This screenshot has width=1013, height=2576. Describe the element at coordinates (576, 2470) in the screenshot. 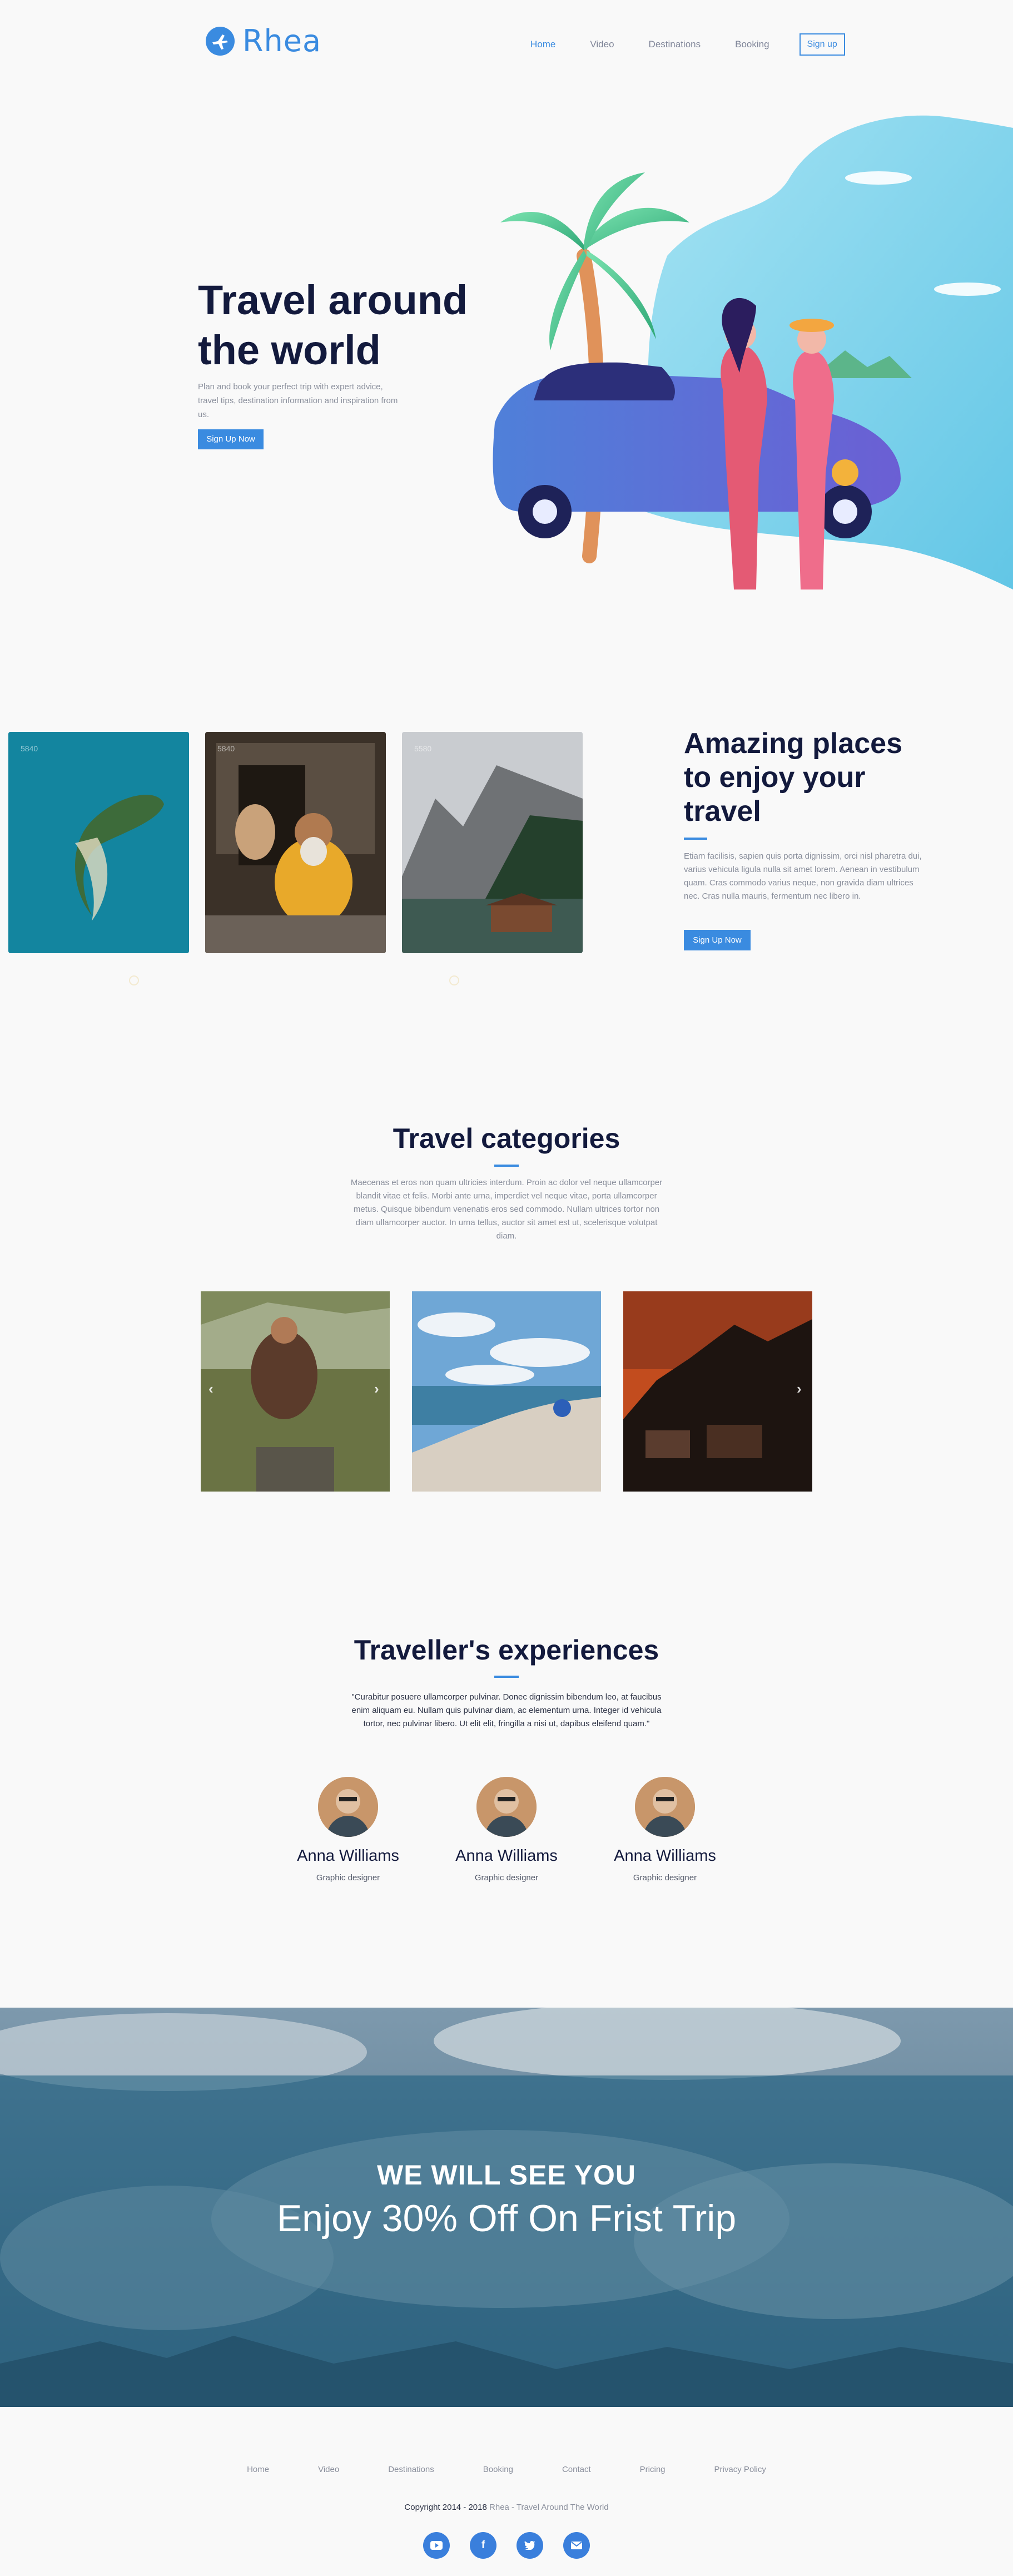

I see `footer-contact-link: Contact` at that location.